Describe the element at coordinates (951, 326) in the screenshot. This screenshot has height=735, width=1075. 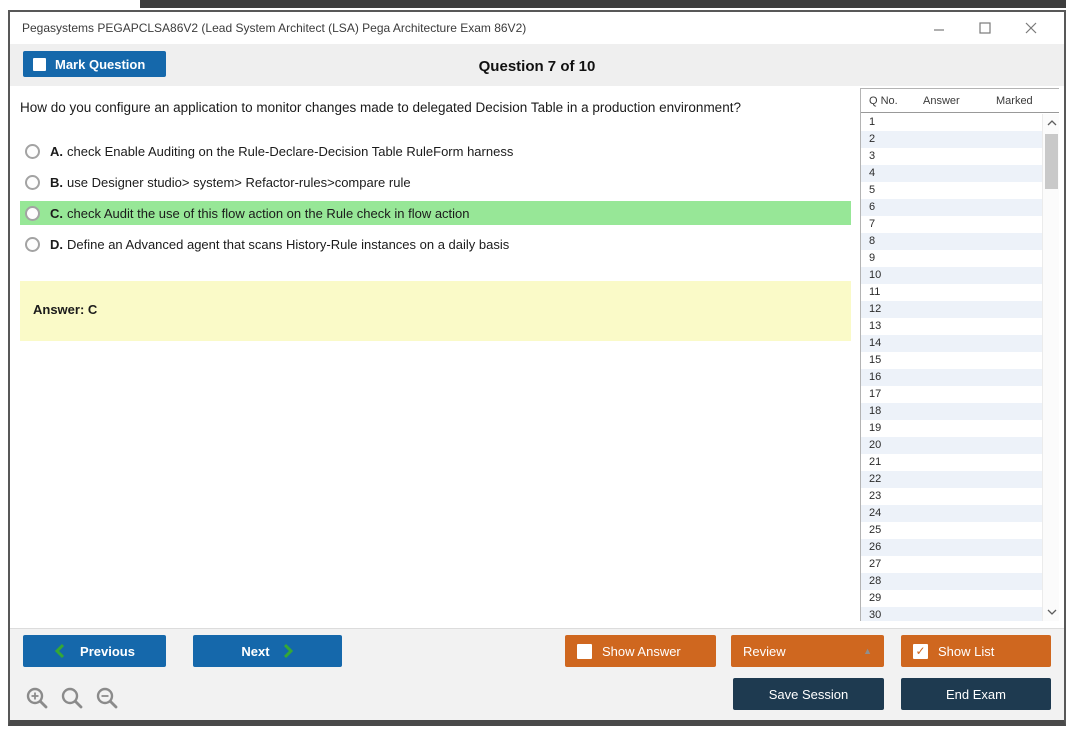
I see `question-list-row: 13` at that location.